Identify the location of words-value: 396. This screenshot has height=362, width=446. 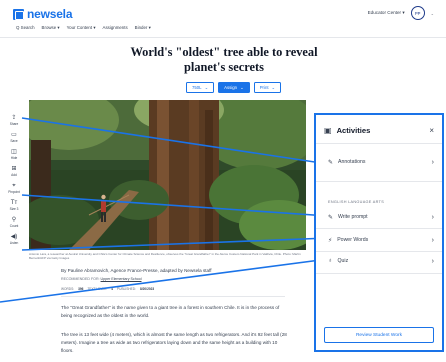
(81, 289).